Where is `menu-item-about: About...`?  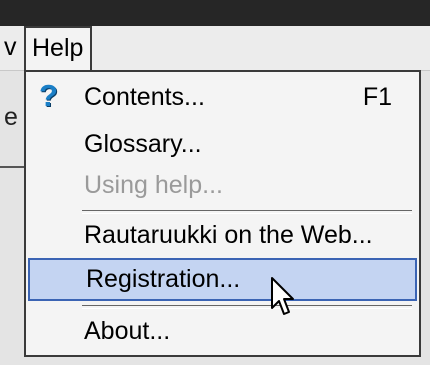
menu-item-about: About... is located at coordinates (222, 331).